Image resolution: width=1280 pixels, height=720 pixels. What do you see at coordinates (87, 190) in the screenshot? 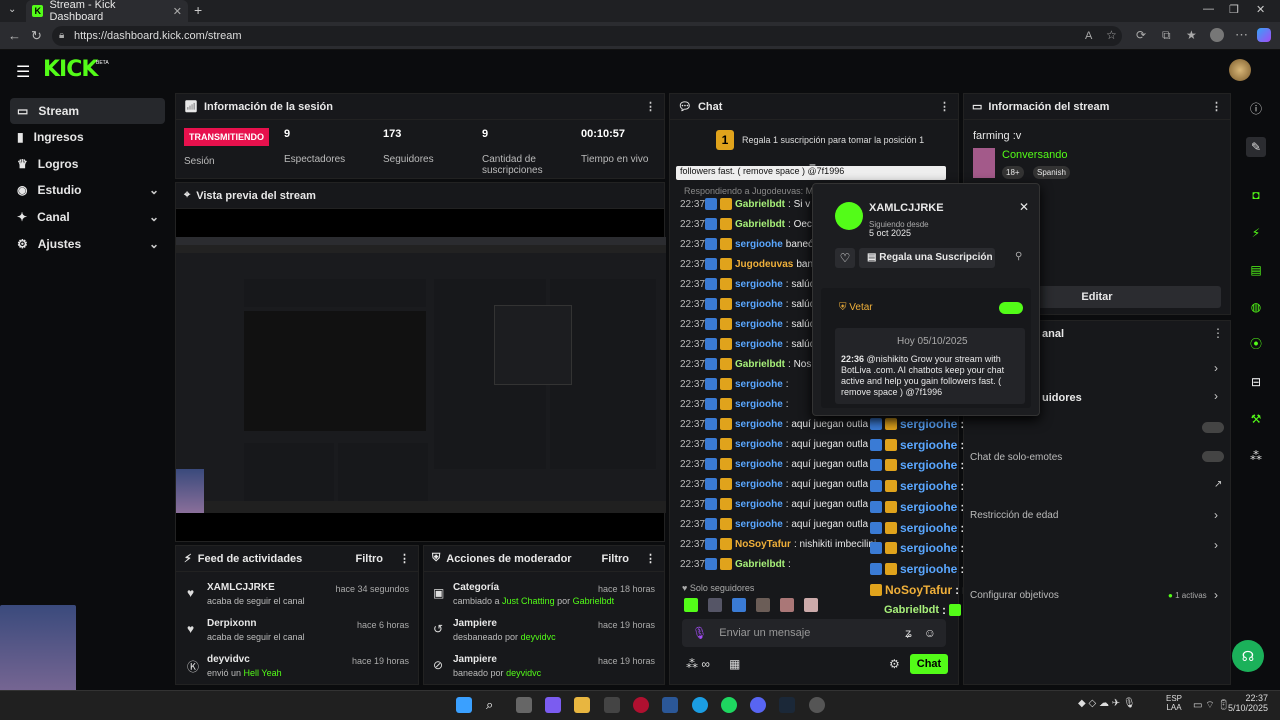
I see `sidebar-item-estudio: ◉ Estudio ⌄` at bounding box center [87, 190].